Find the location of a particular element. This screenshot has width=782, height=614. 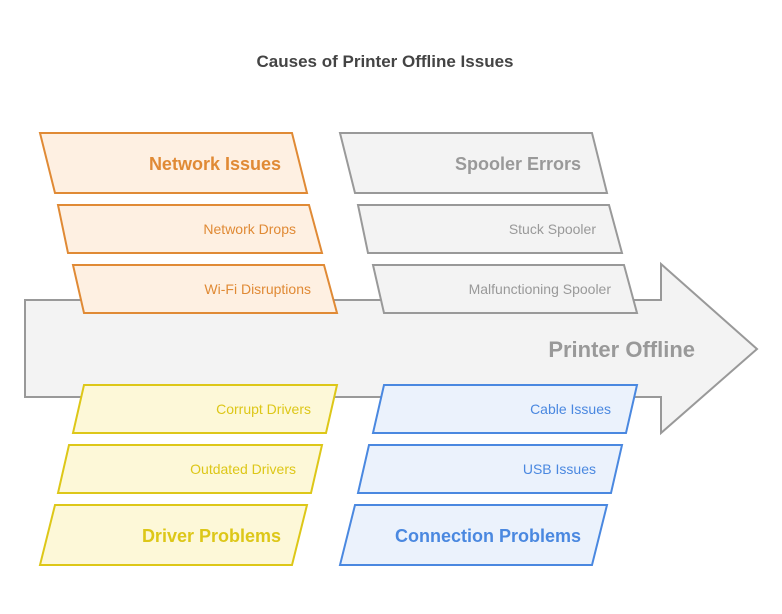

category-label: Spooler Errors is located at coordinates (518, 164).